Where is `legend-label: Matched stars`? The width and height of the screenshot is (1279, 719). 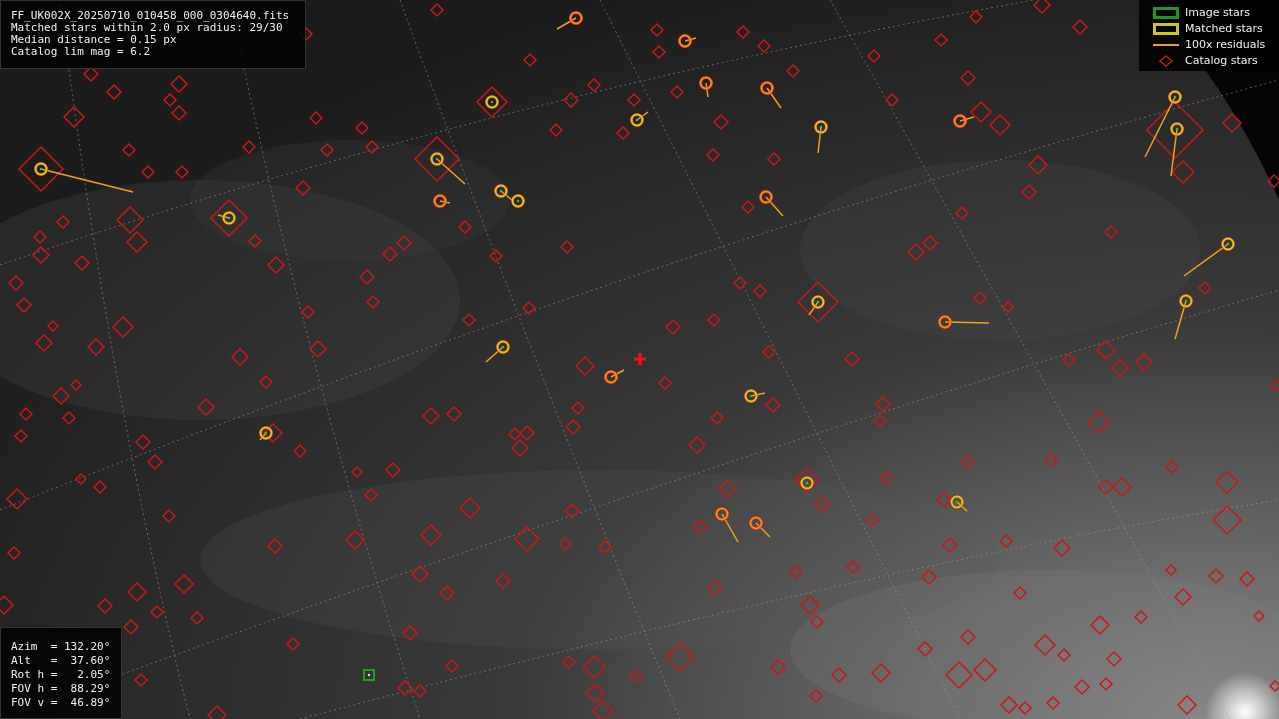 legend-label: Matched stars is located at coordinates (1224, 28).